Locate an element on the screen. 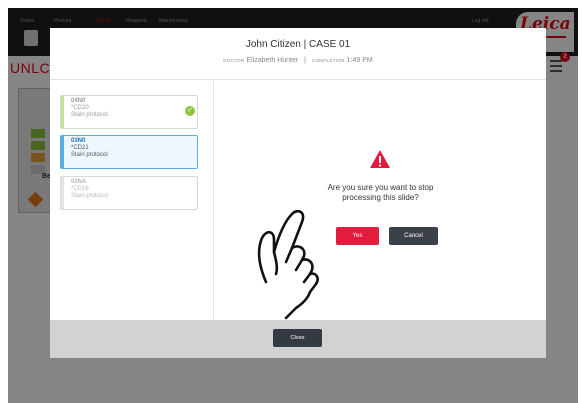 The height and width of the screenshot is (403, 583). slide-card: 02NA *CD16 Stain protocol is located at coordinates (129, 193).